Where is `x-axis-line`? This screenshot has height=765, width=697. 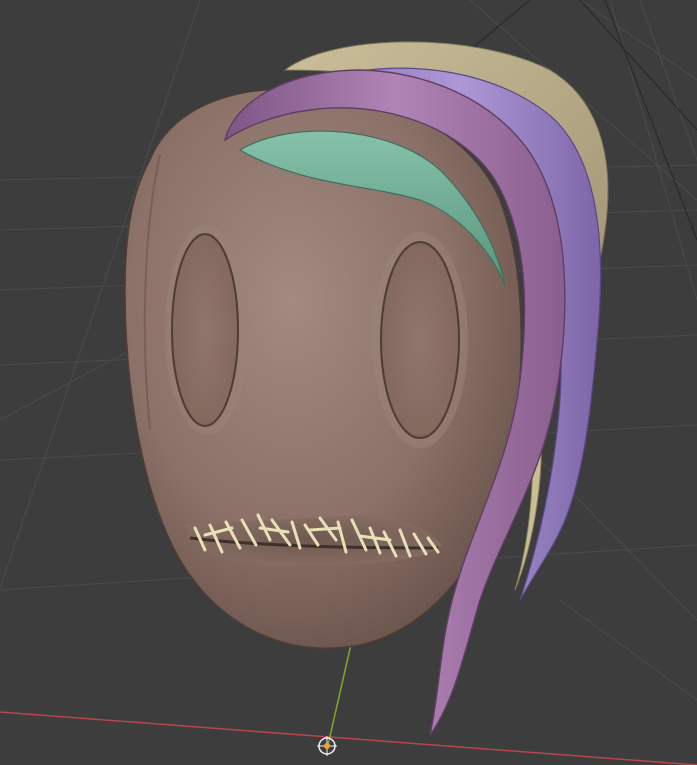
x-axis-line is located at coordinates (348, 738).